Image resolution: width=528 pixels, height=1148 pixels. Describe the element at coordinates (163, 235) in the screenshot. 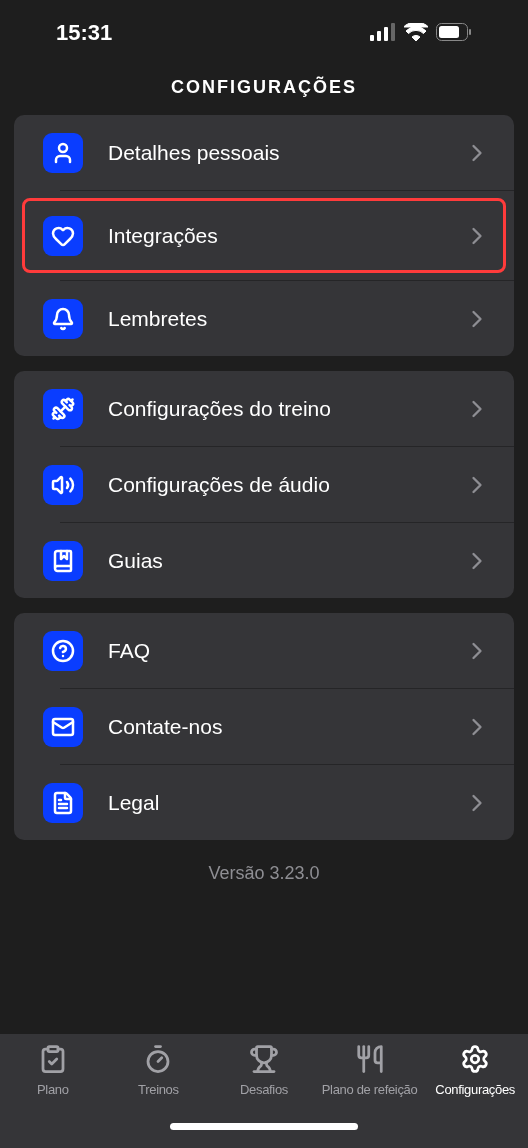

I see `row-label: Integrações` at that location.